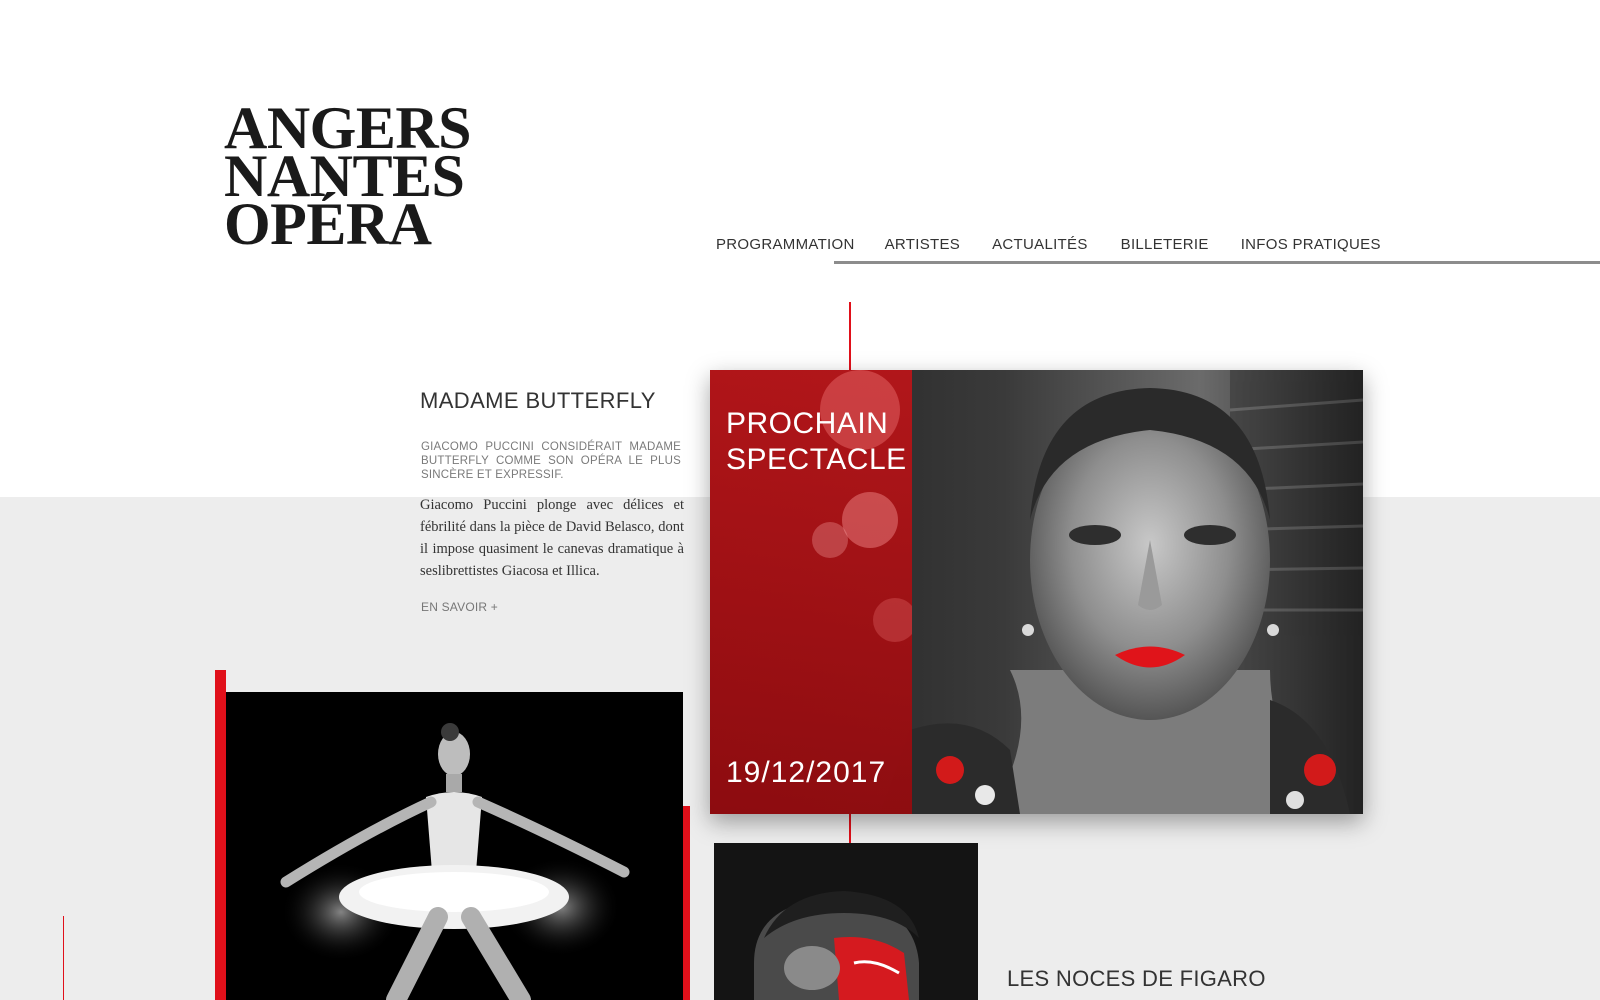  What do you see at coordinates (1311, 244) in the screenshot?
I see `nav-item-infos-pratiques: INFOS PRATIQUES` at bounding box center [1311, 244].